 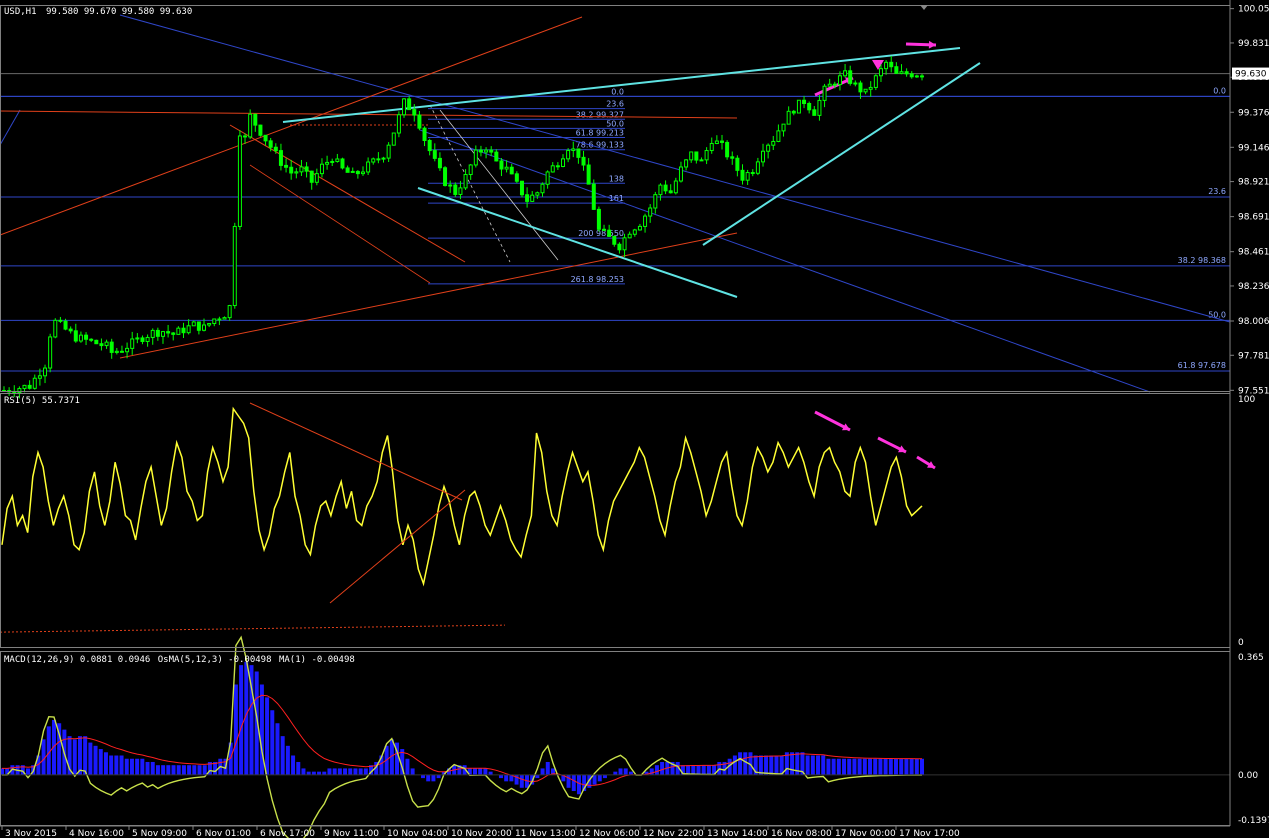 What do you see at coordinates (617, 91) in the screenshot?
I see `inner-fib-label: 0.0` at bounding box center [617, 91].